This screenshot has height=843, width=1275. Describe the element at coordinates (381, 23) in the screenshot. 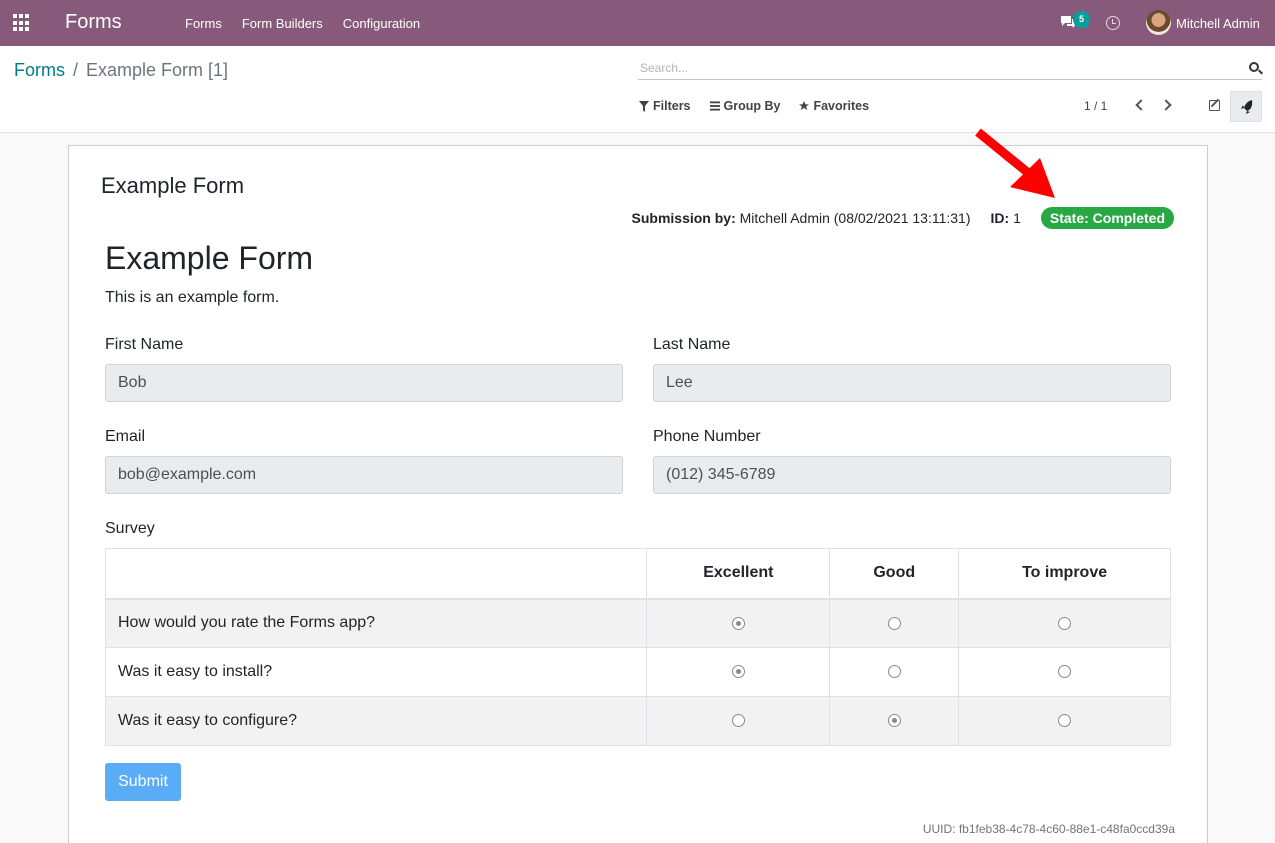

I see `menu-item-configuration: Configuration` at that location.